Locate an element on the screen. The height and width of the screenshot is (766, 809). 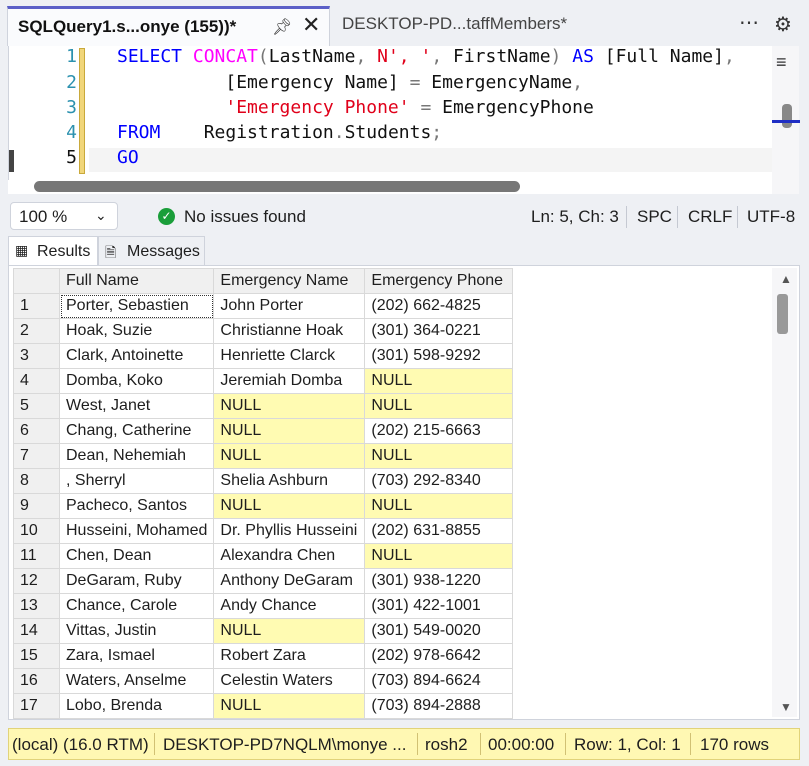
table-cell: Dean, Nehemiah is located at coordinates (136, 456).